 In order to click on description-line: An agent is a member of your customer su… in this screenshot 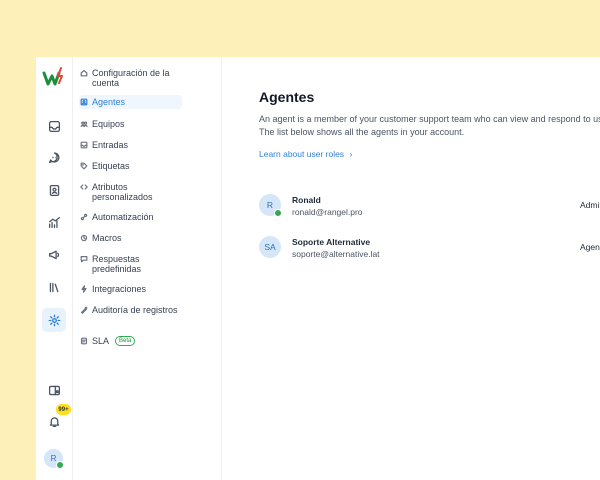, I will do `click(429, 119)`.